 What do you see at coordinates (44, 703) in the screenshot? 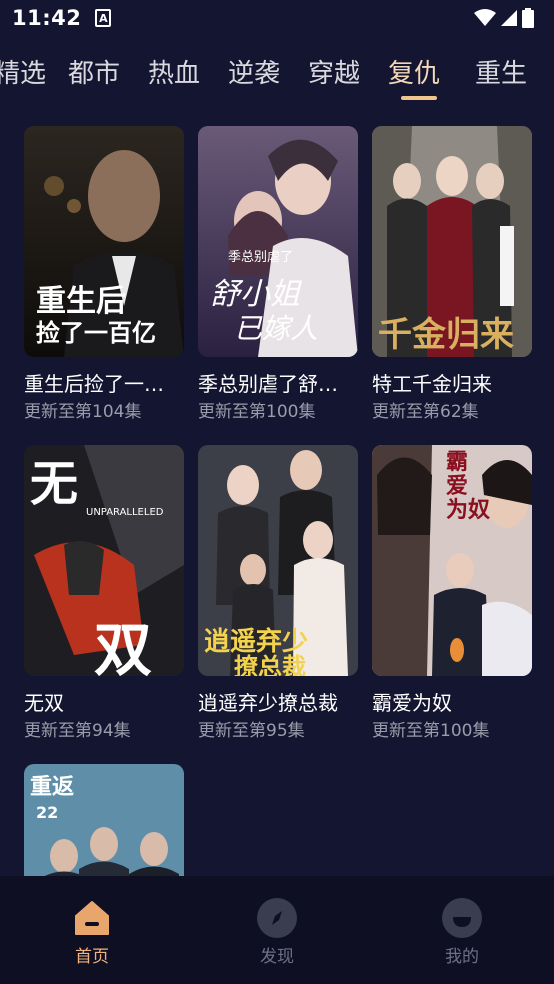
I see `drama-title: 无双` at bounding box center [44, 703].